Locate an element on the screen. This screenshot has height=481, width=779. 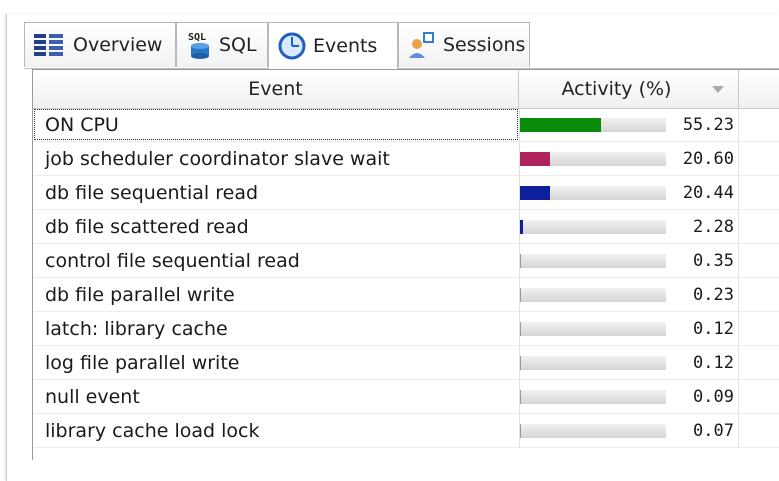
activity-cell: 0.07 is located at coordinates (629, 430).